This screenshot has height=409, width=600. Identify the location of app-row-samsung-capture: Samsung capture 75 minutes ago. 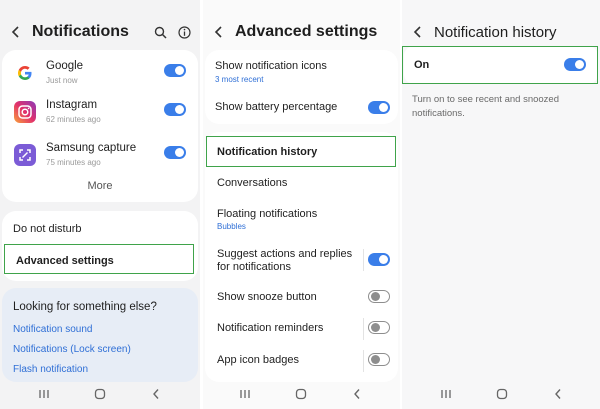
(100, 161).